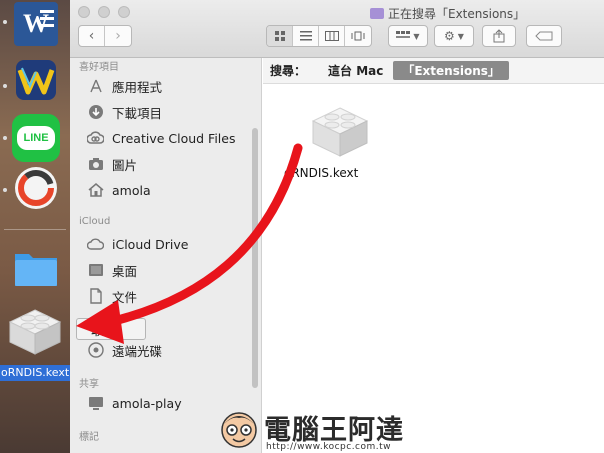 The width and height of the screenshot is (604, 453). What do you see at coordinates (36, 24) in the screenshot?
I see `word-app-icon: W` at bounding box center [36, 24].